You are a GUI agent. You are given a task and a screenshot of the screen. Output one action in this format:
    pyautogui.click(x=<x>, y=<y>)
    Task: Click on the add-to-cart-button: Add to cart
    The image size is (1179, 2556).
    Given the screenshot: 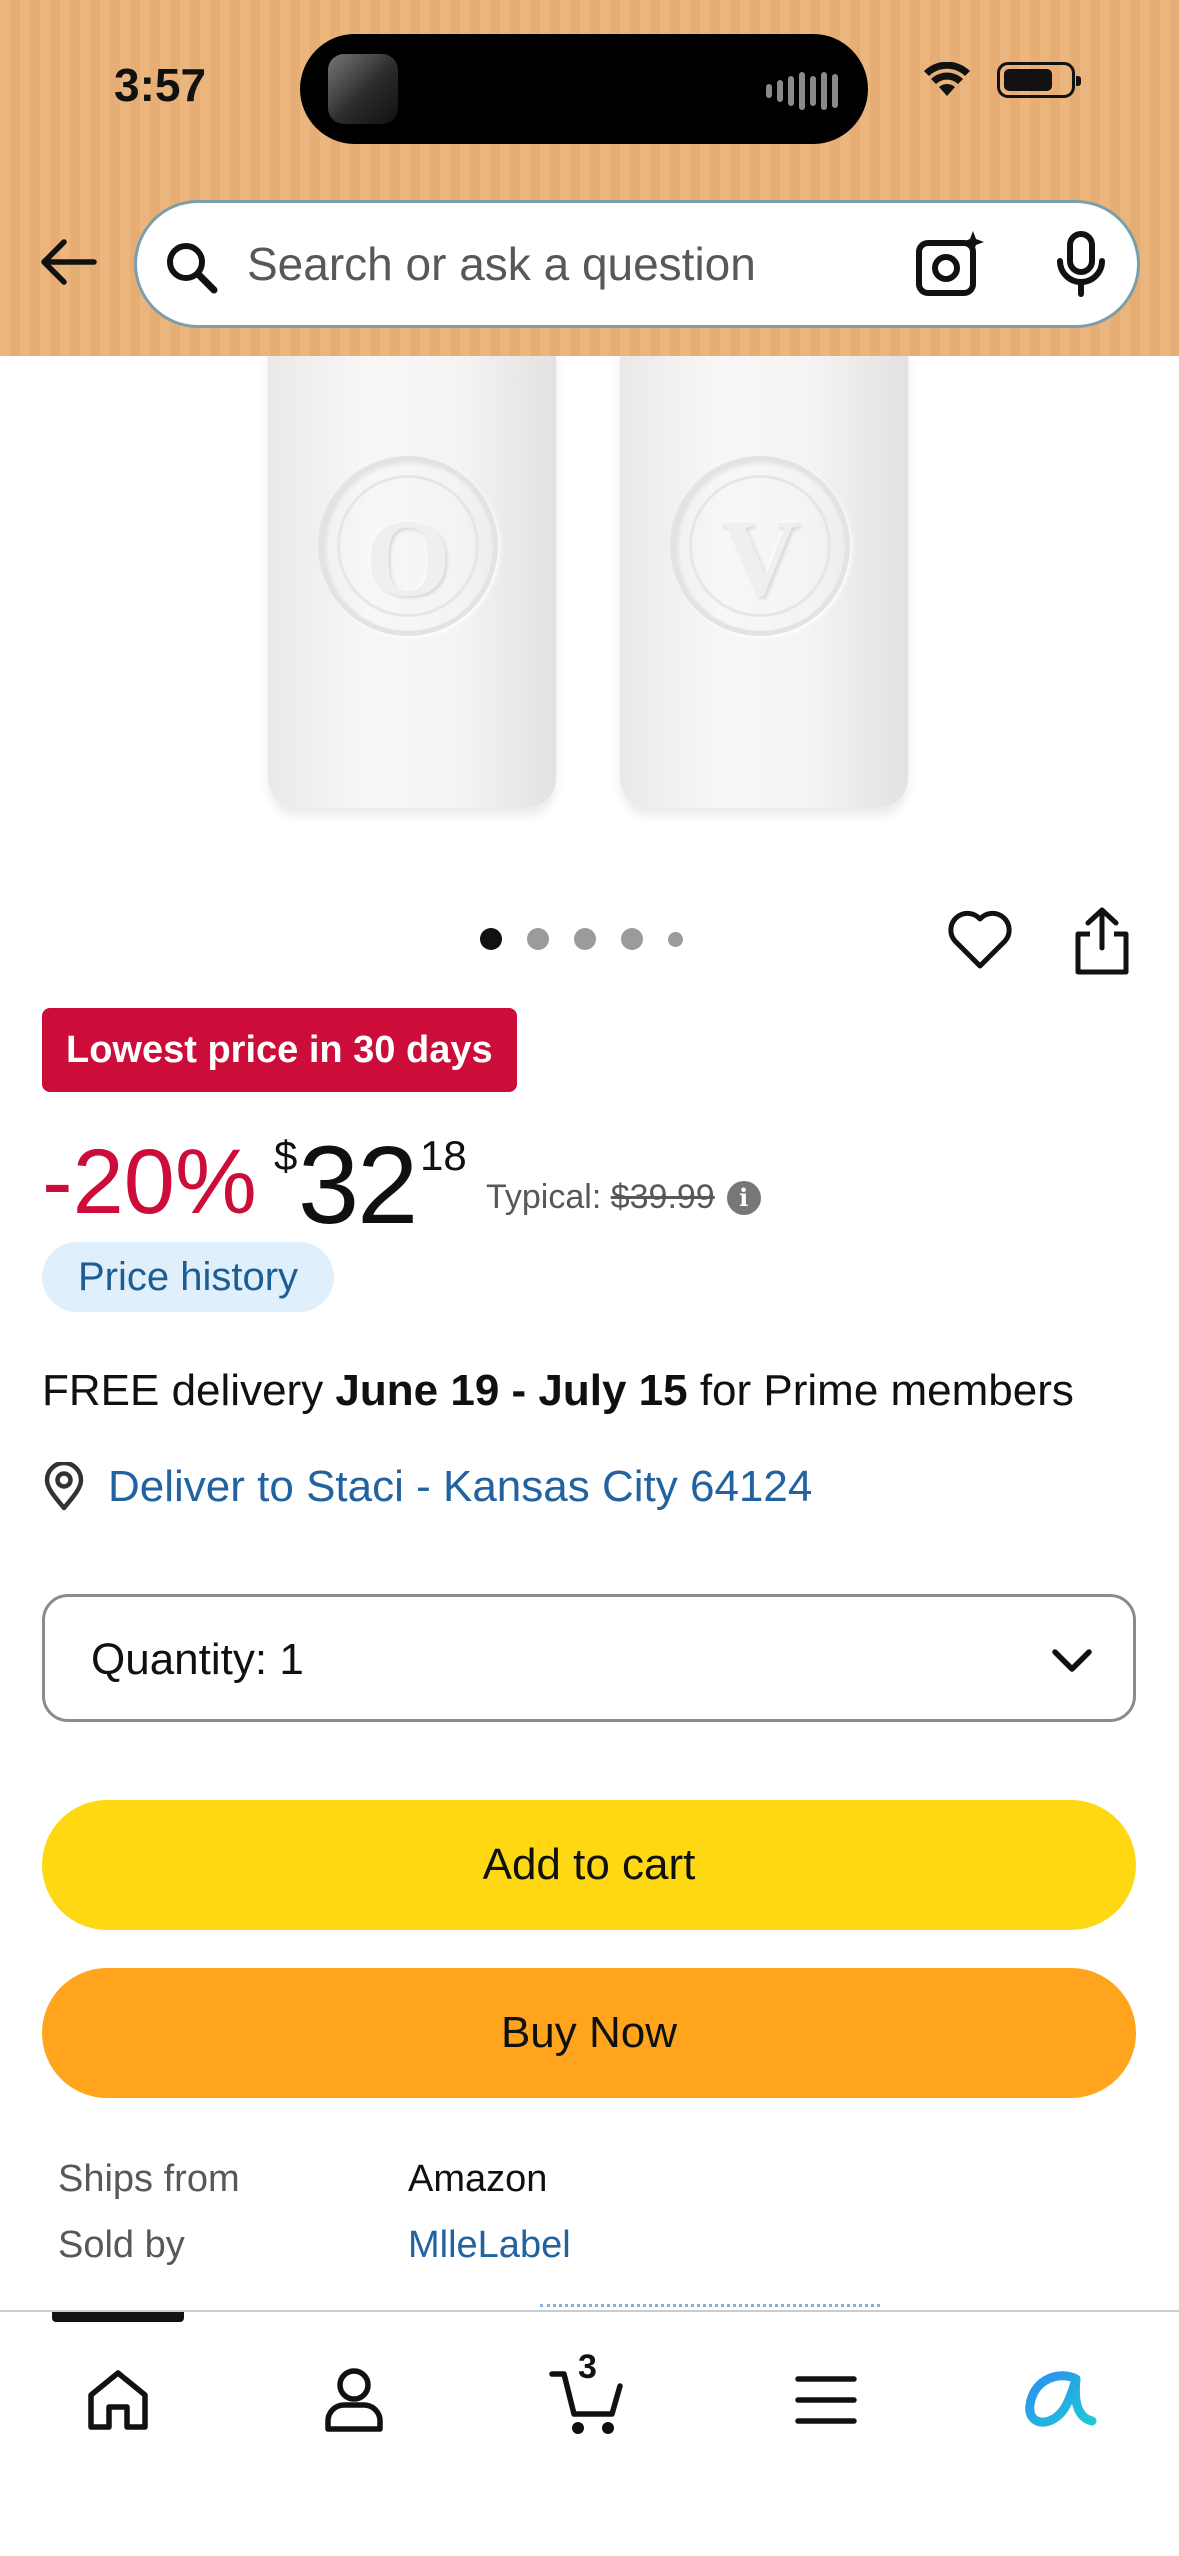 What is the action you would take?
    pyautogui.click(x=589, y=1865)
    